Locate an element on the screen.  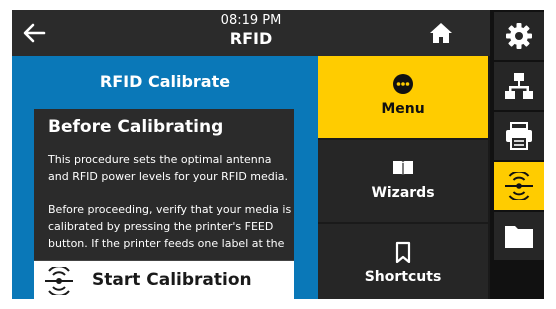
clock-time: 08:19 PM is located at coordinates (251, 20).